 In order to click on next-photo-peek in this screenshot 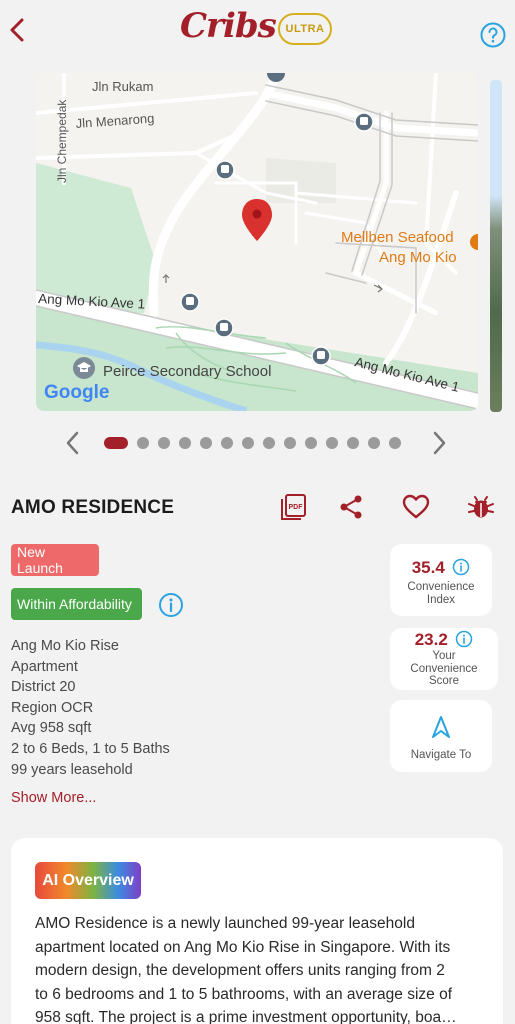, I will do `click(496, 246)`.